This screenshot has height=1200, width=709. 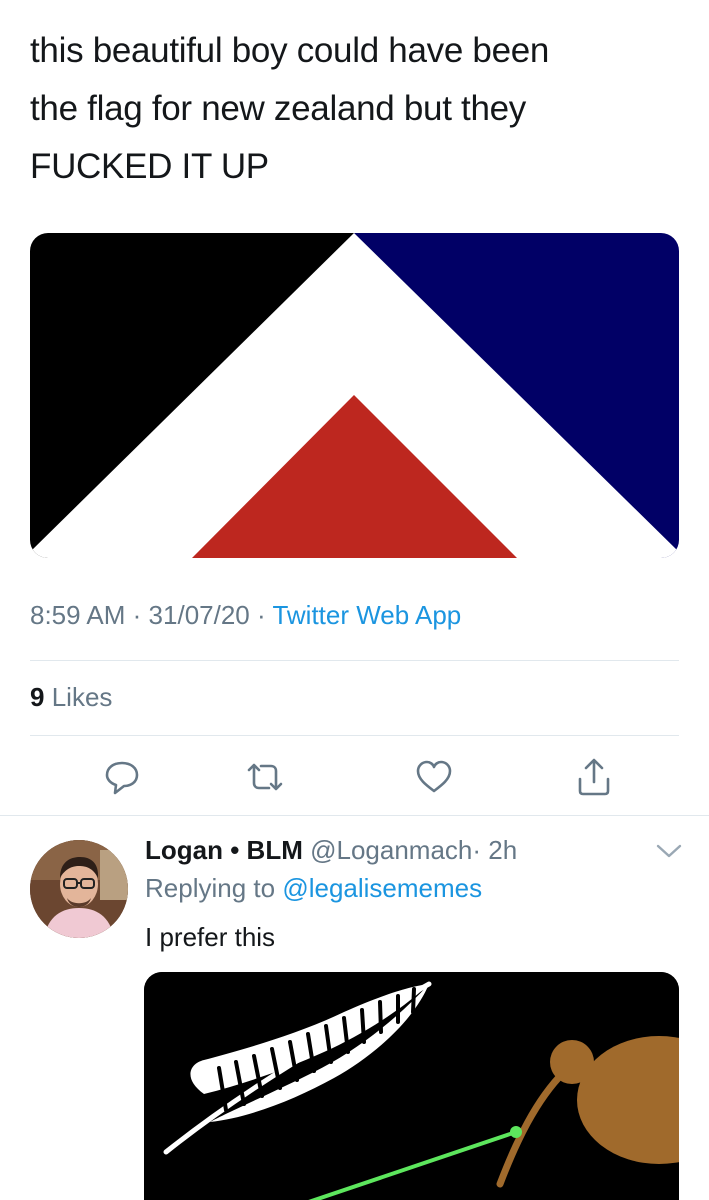 What do you see at coordinates (503, 850) in the screenshot?
I see `reply-time: 2h` at bounding box center [503, 850].